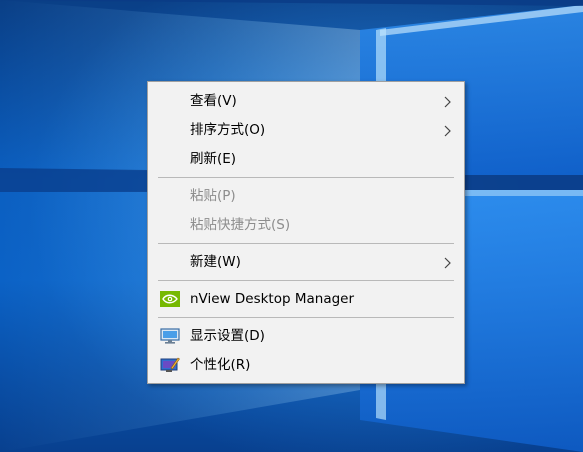 The image size is (583, 452). Describe the element at coordinates (306, 262) in the screenshot. I see `menu-item-new: 新建(W)` at that location.